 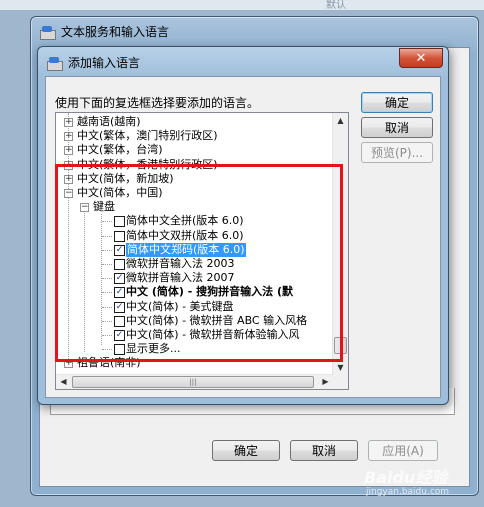 What do you see at coordinates (120, 150) in the screenshot?
I see `tree-item-label: 中文(繁体，台湾)` at bounding box center [120, 150].